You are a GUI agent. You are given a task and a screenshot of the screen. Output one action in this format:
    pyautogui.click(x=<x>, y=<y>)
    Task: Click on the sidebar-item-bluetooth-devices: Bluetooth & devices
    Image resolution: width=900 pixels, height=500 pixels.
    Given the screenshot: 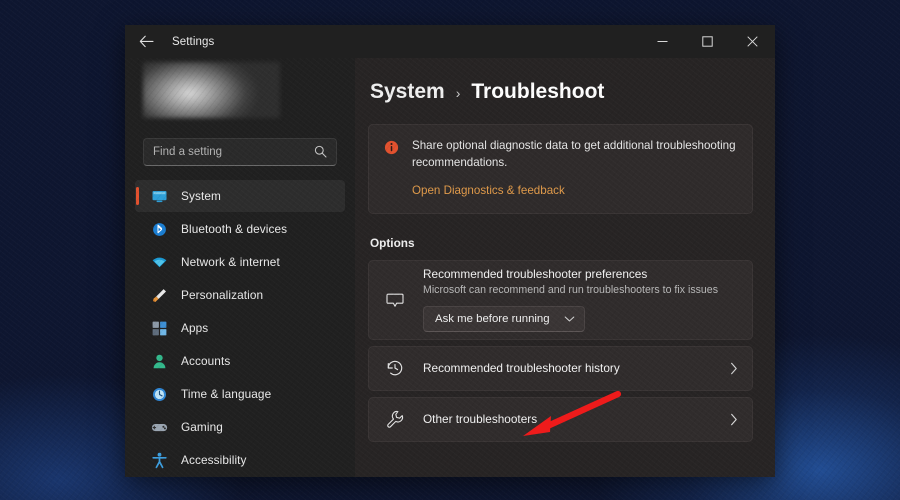 What is the action you would take?
    pyautogui.click(x=240, y=229)
    